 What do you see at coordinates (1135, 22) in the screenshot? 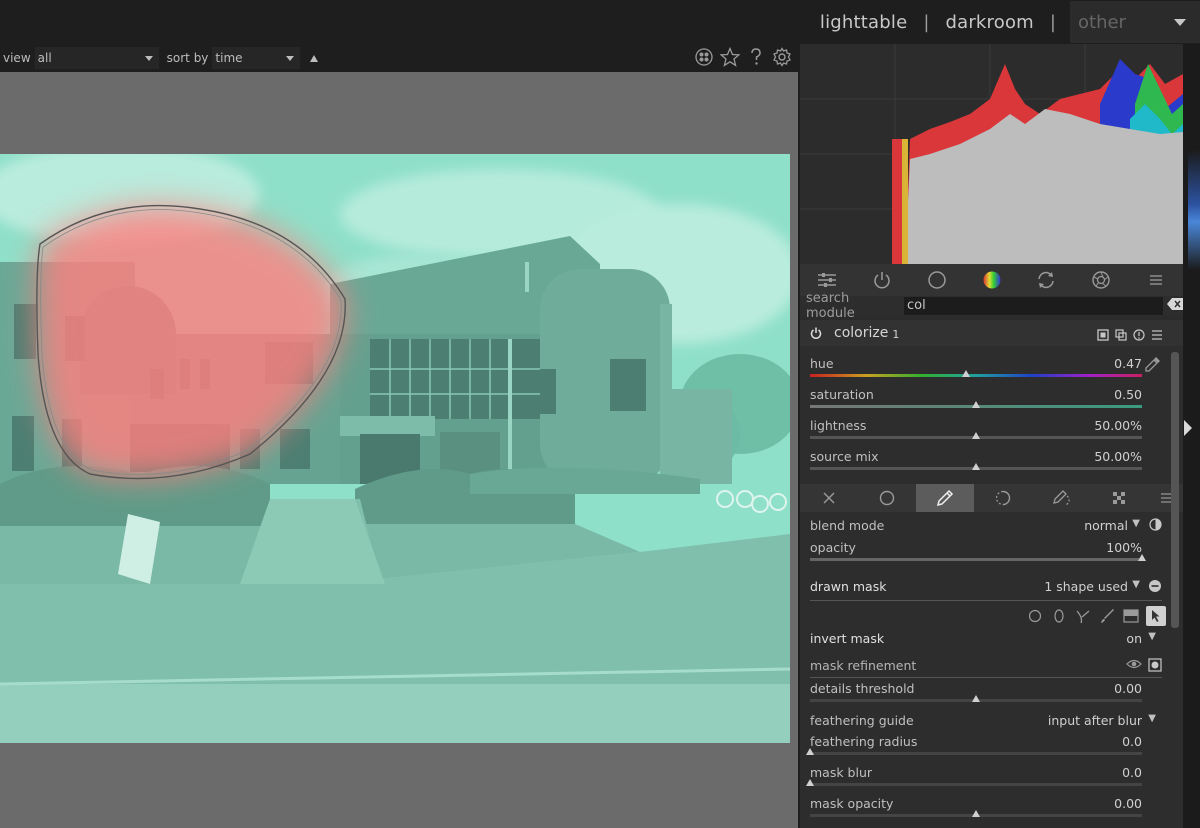
I see `view-other-dropdown: other` at bounding box center [1135, 22].